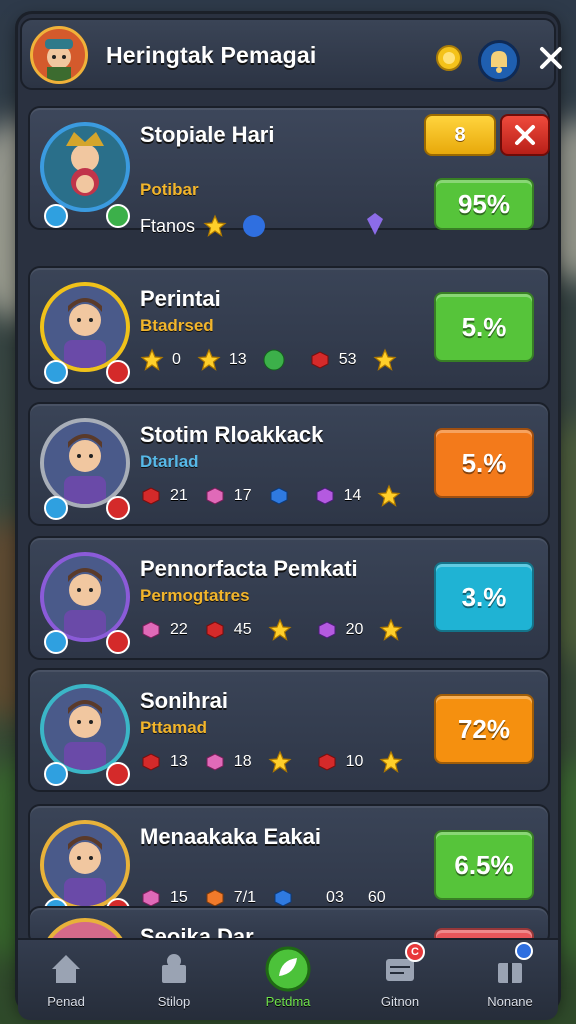  What do you see at coordinates (184, 700) in the screenshot?
I see `player-name: Sonihrai` at bounding box center [184, 700].